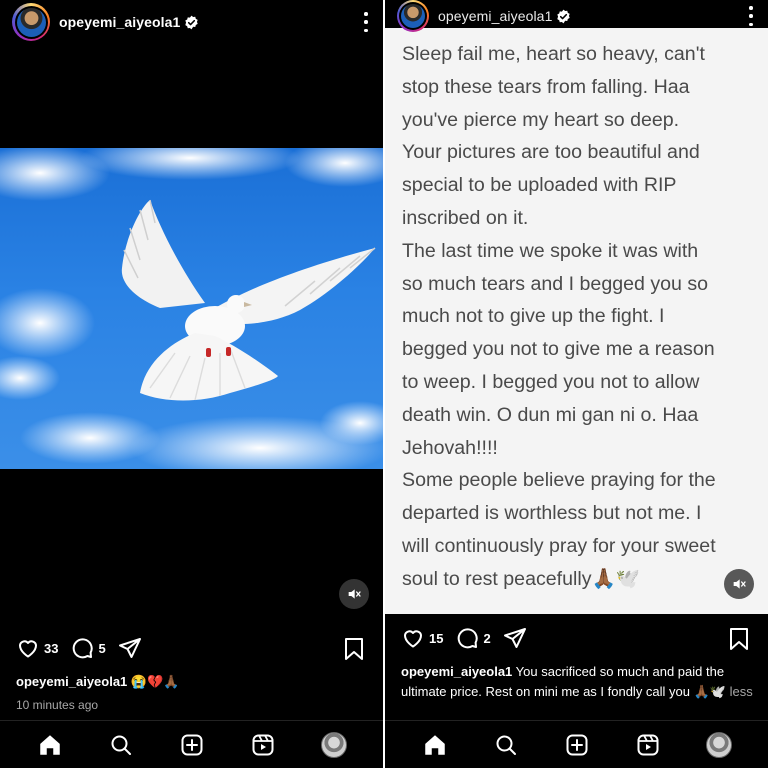 Image resolution: width=768 pixels, height=768 pixels. I want to click on comment-count: 2, so click(487, 638).